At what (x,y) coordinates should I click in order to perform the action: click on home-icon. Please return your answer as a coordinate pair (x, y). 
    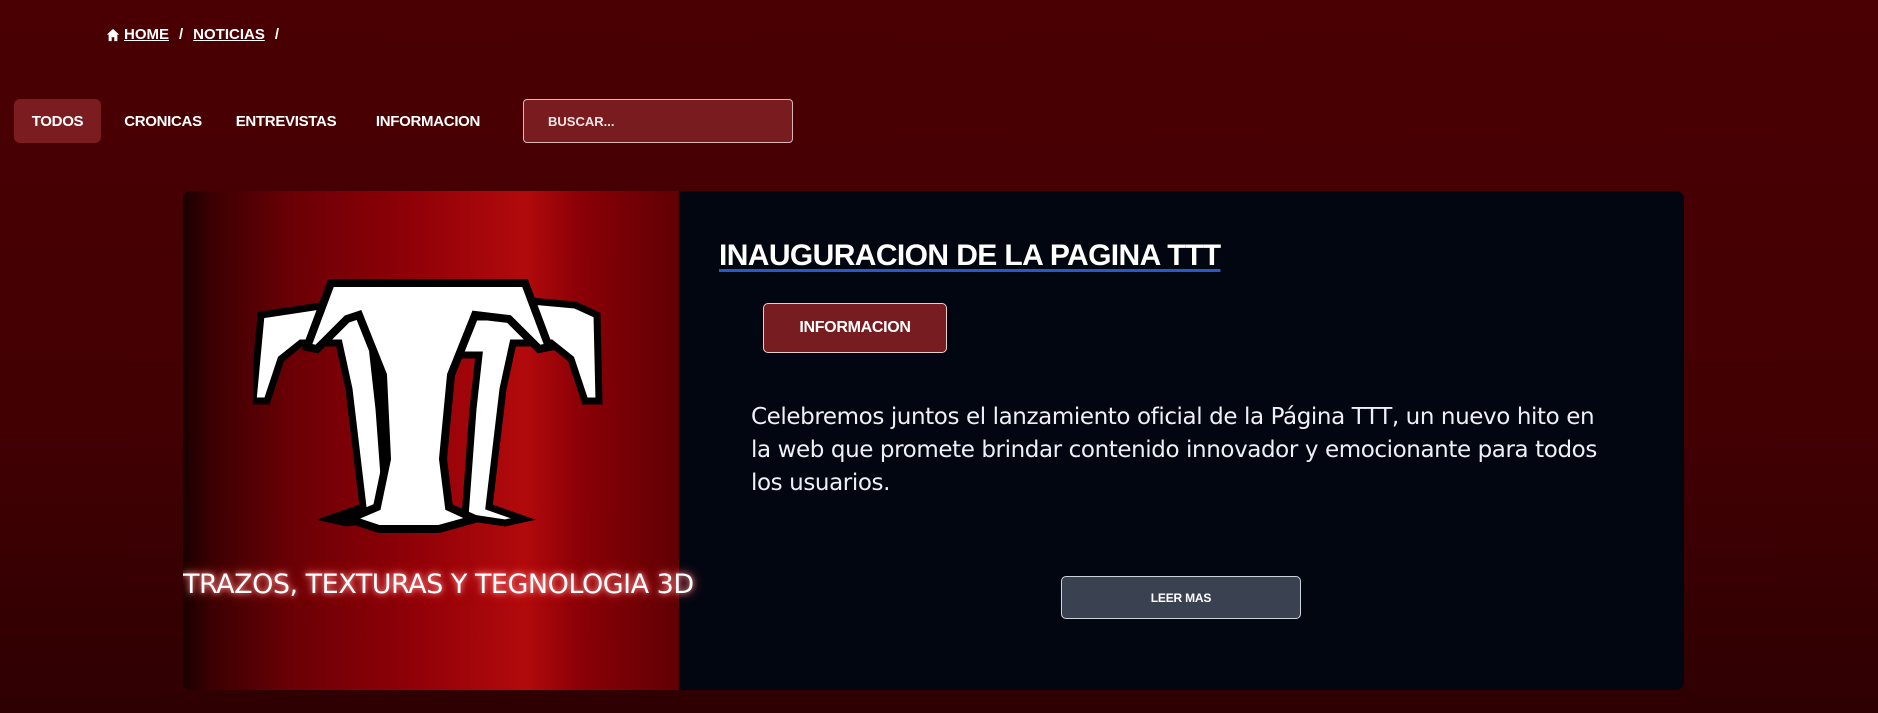
    Looking at the image, I should click on (113, 34).